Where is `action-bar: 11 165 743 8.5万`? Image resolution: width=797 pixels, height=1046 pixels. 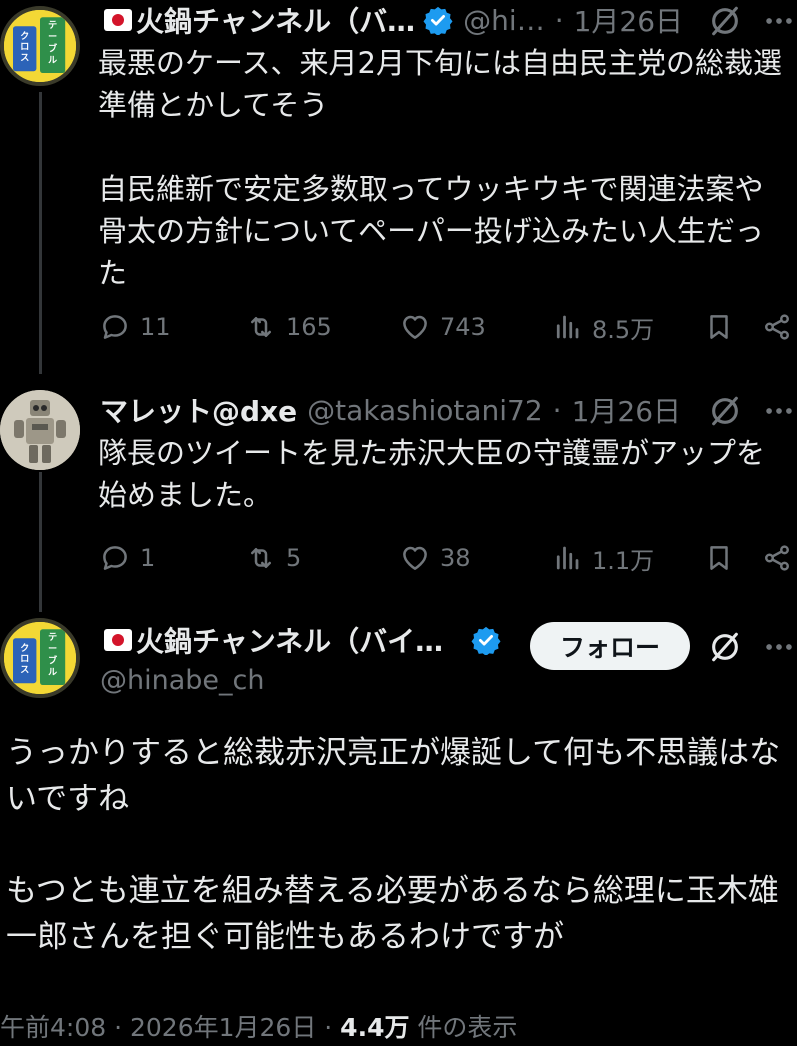
action-bar: 11 165 743 8.5万 is located at coordinates (448, 327).